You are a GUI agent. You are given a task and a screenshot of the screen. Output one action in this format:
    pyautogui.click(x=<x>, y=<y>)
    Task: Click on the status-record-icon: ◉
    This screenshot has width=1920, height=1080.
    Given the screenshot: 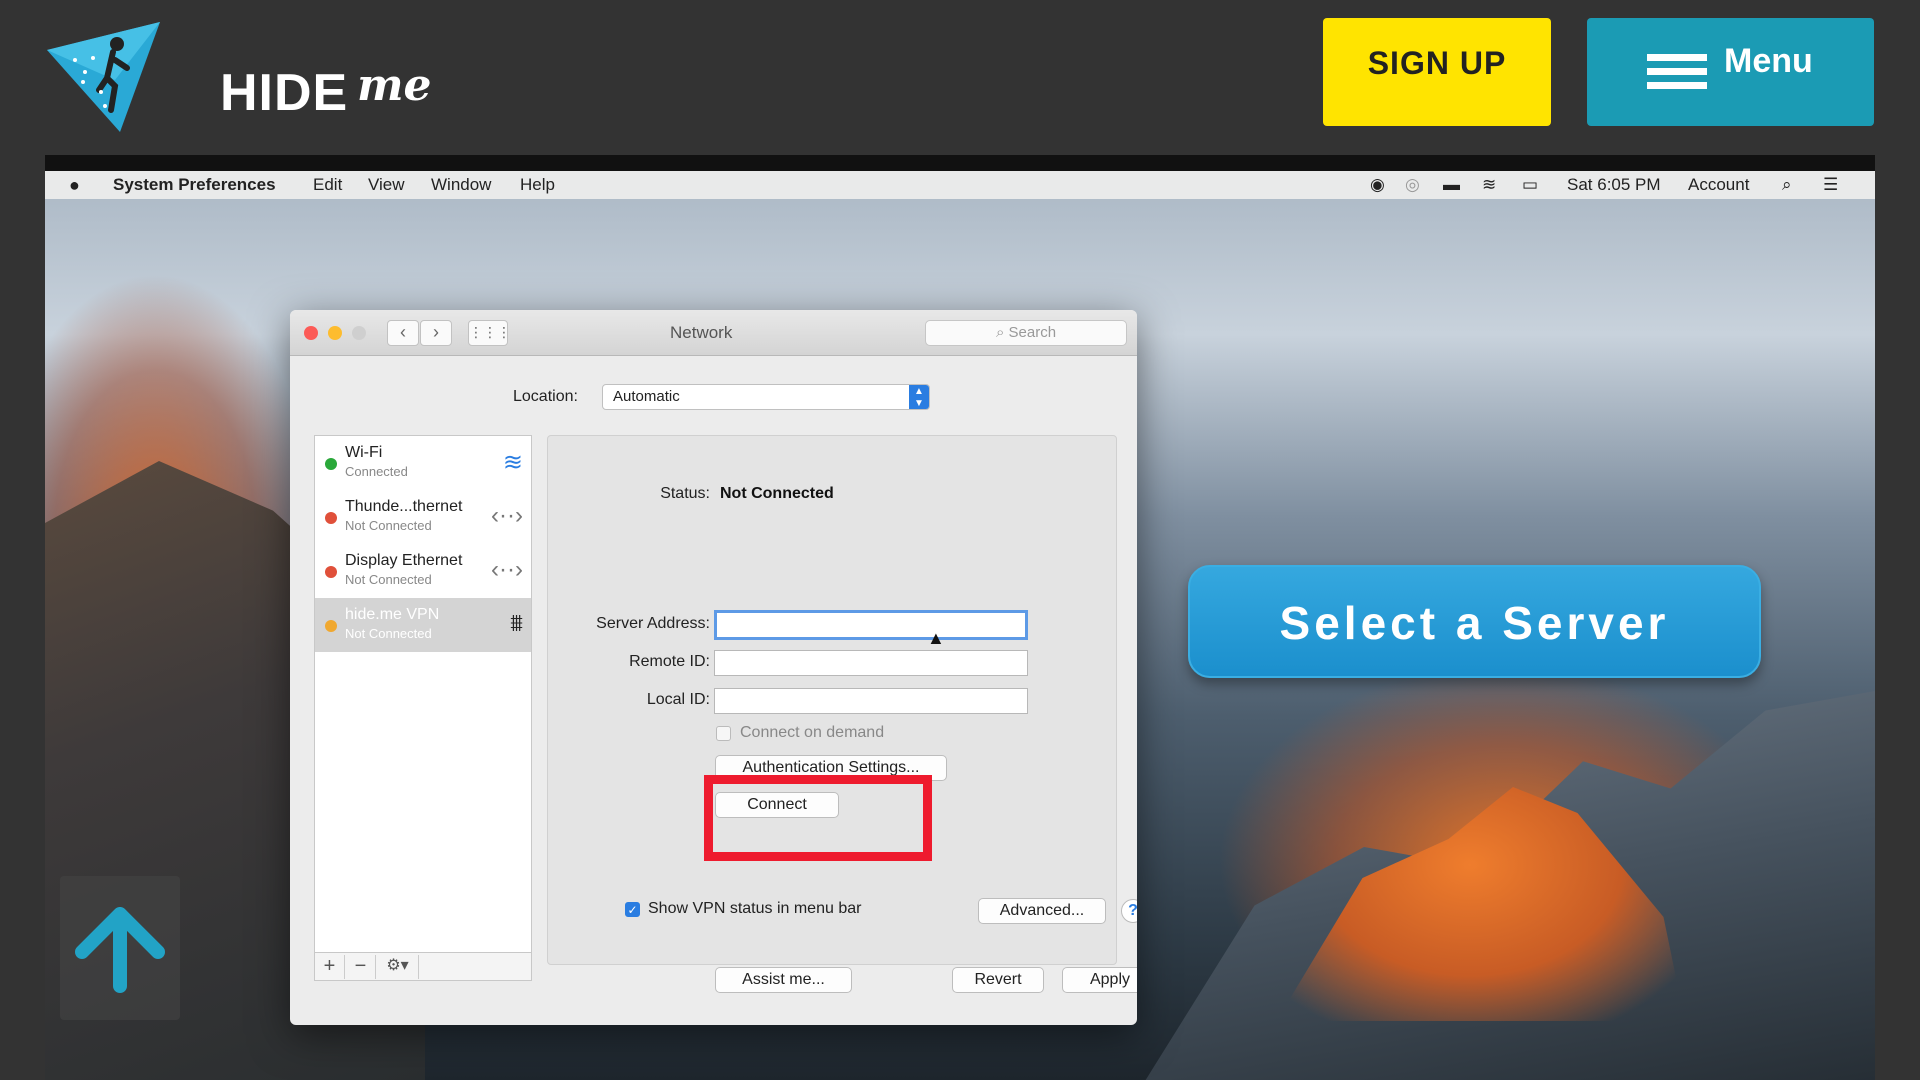 What is the action you would take?
    pyautogui.click(x=1377, y=185)
    